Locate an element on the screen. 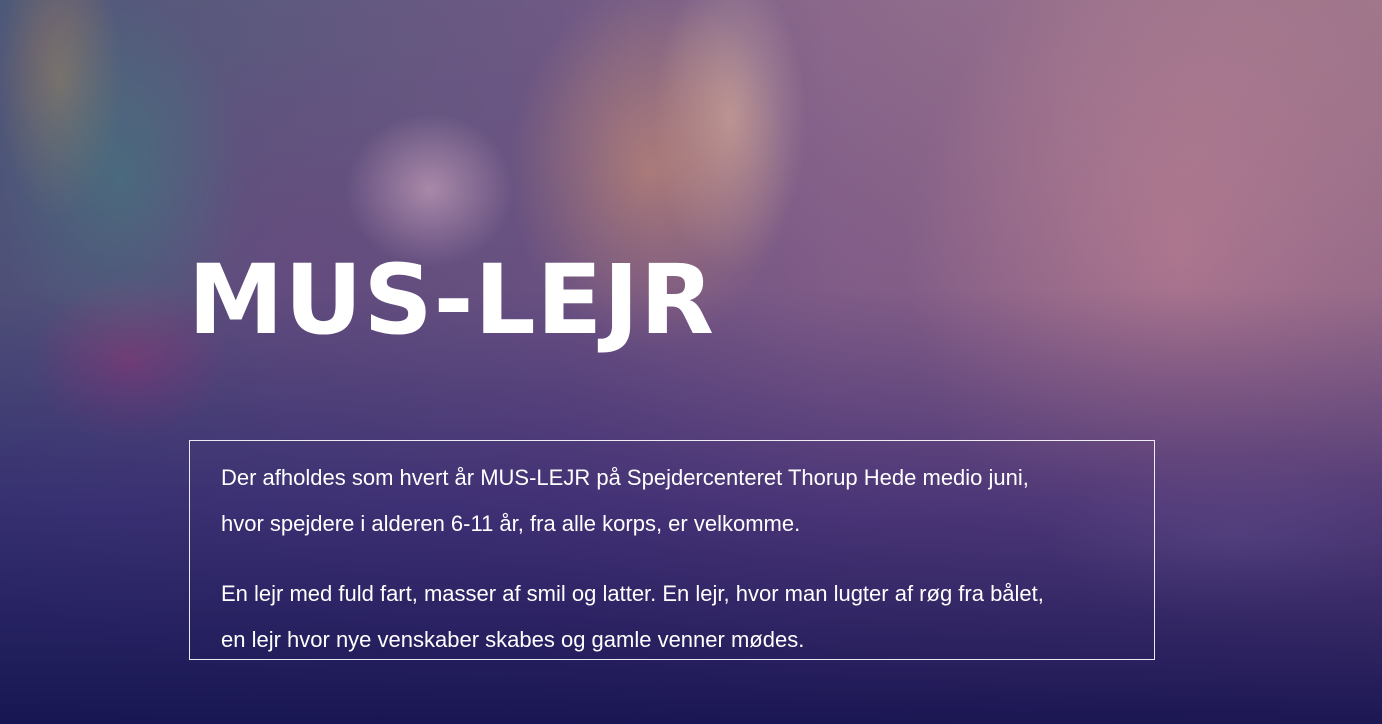 This screenshot has height=724, width=1382. page-title: MUS-LEJR is located at coordinates (451, 300).